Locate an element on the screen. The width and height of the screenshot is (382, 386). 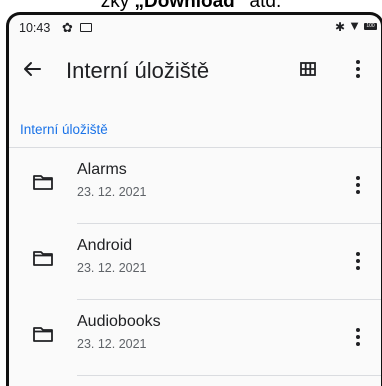
arrow-back-icon is located at coordinates (32, 69).